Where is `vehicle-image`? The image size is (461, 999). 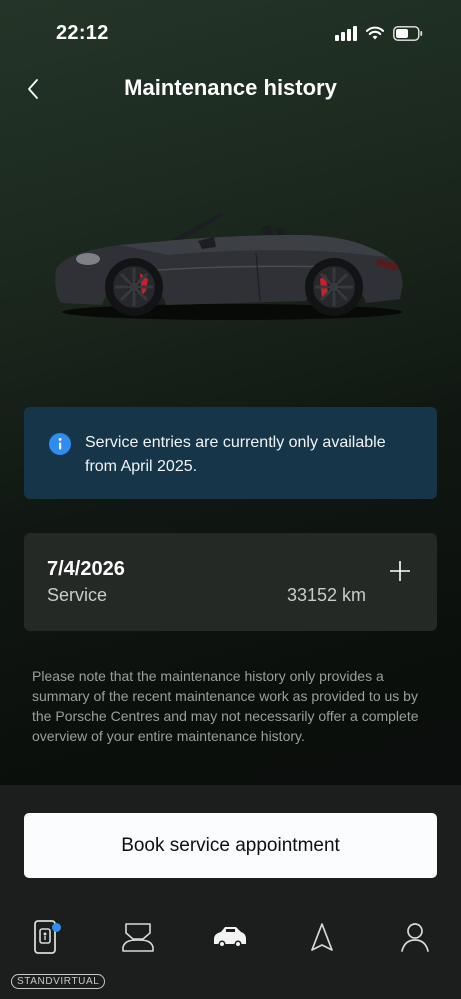 vehicle-image is located at coordinates (230, 270).